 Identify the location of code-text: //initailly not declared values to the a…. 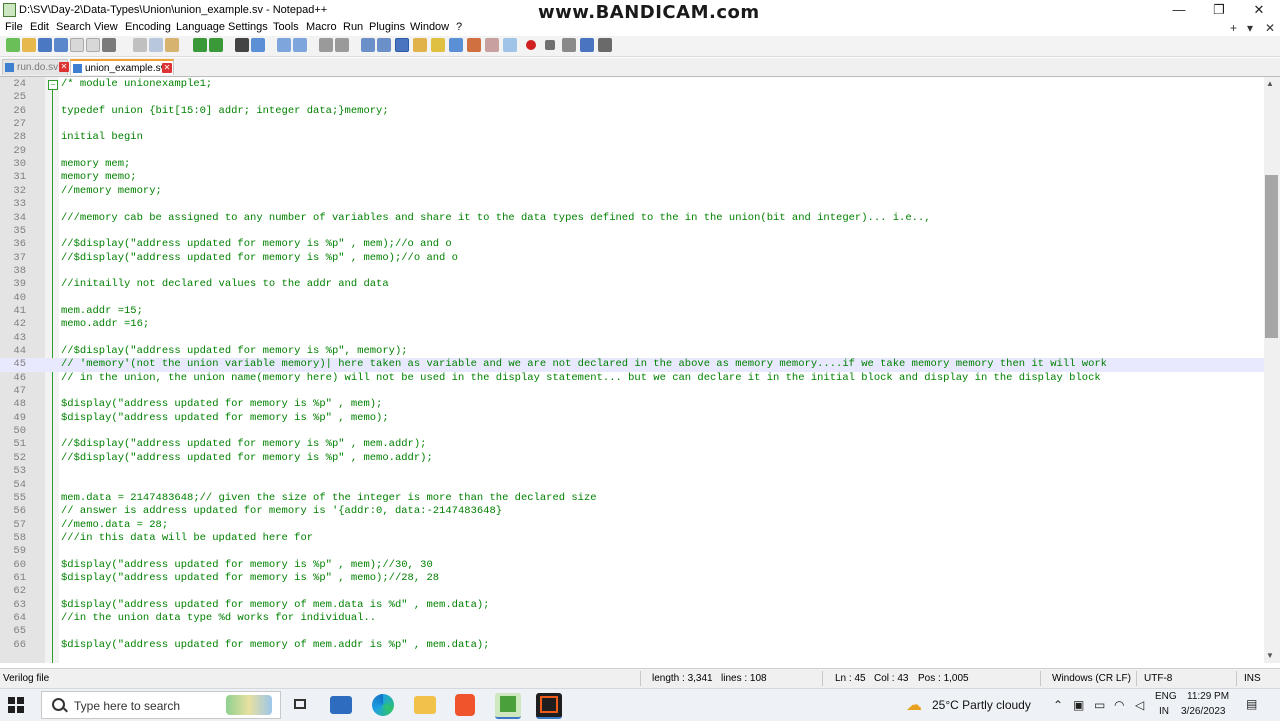
(225, 284).